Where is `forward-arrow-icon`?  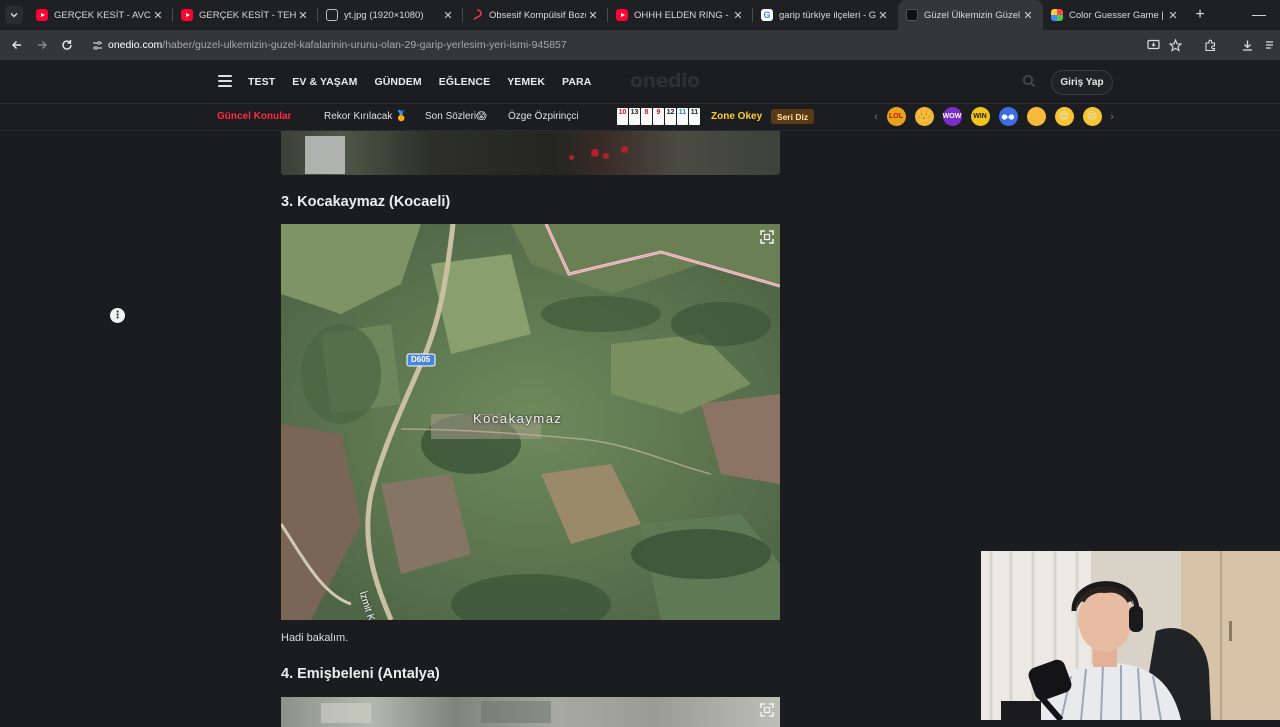 forward-arrow-icon is located at coordinates (42, 45).